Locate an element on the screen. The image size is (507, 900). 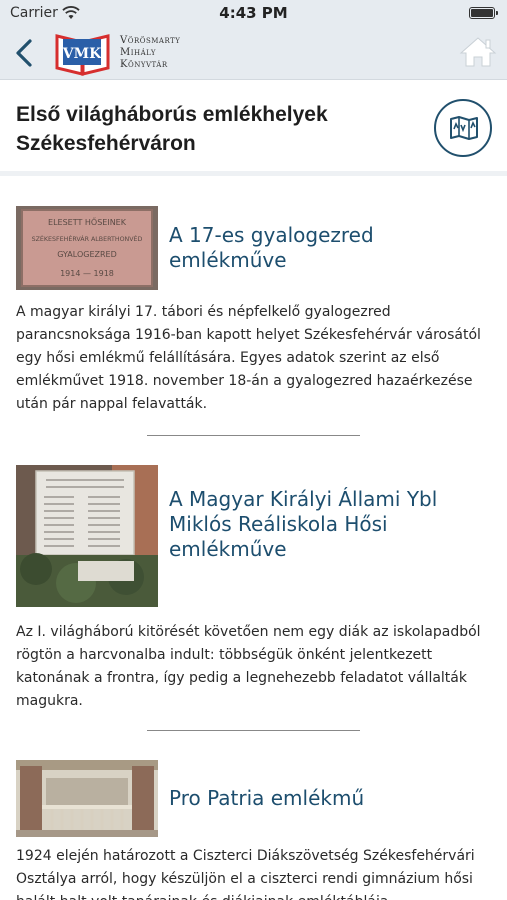
thumb-inscription: 1914 — 1918 is located at coordinates (87, 273).